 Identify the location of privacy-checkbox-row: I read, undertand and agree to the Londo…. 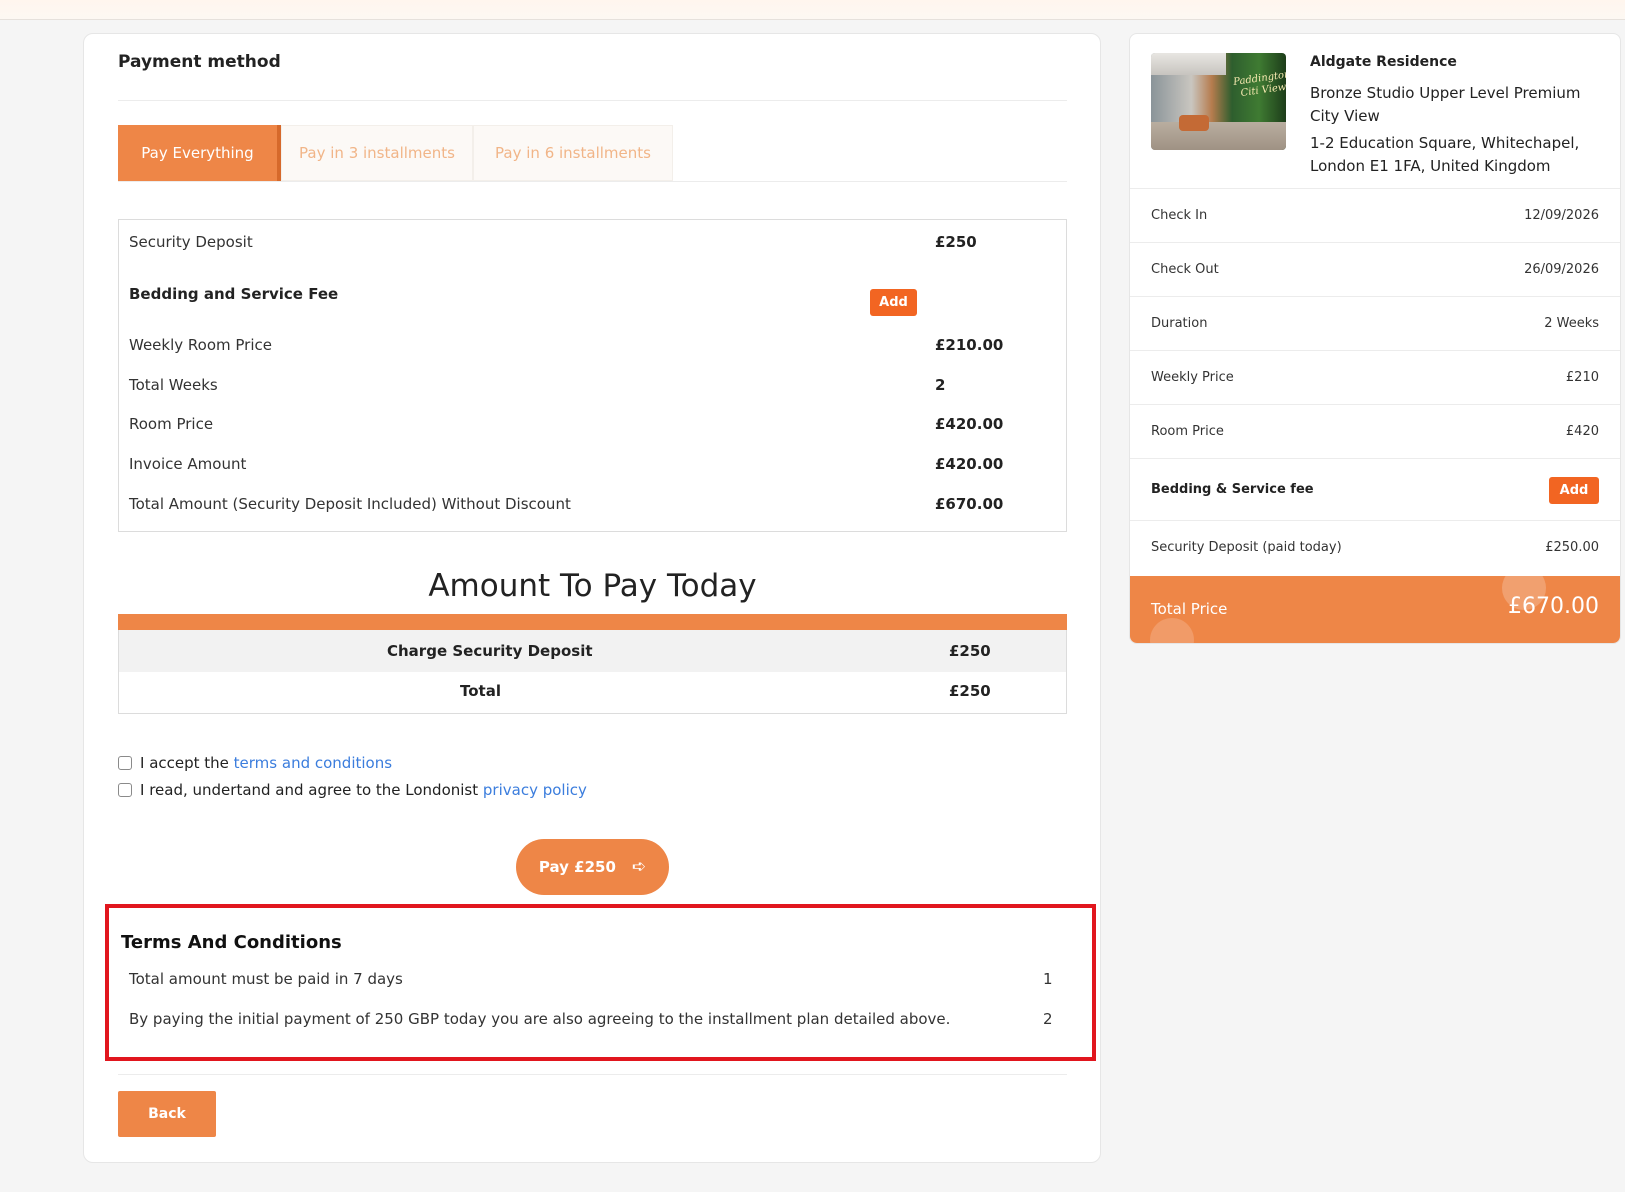
(352, 790).